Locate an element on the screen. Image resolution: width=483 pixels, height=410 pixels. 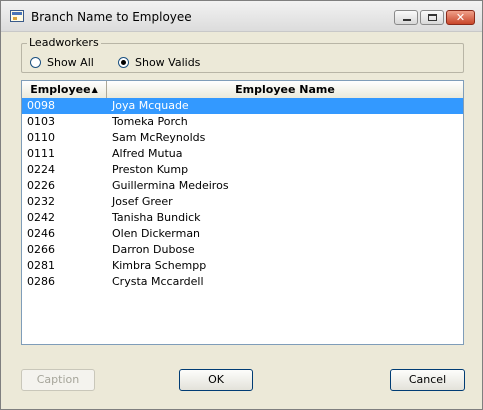
groupbox-legend: Leadworkers is located at coordinates (64, 42).